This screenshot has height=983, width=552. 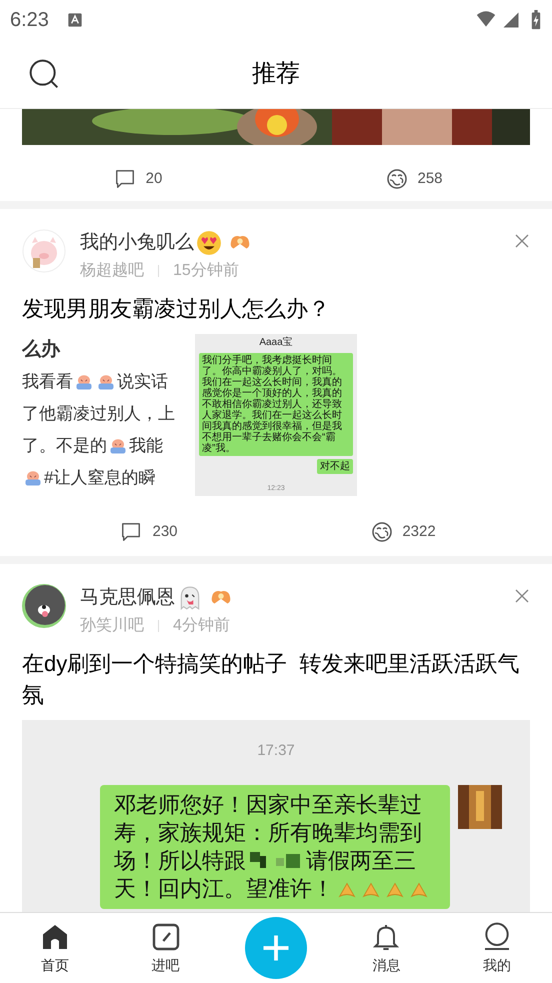 I want to click on chat-contact: Aaaa宝, so click(x=276, y=343).